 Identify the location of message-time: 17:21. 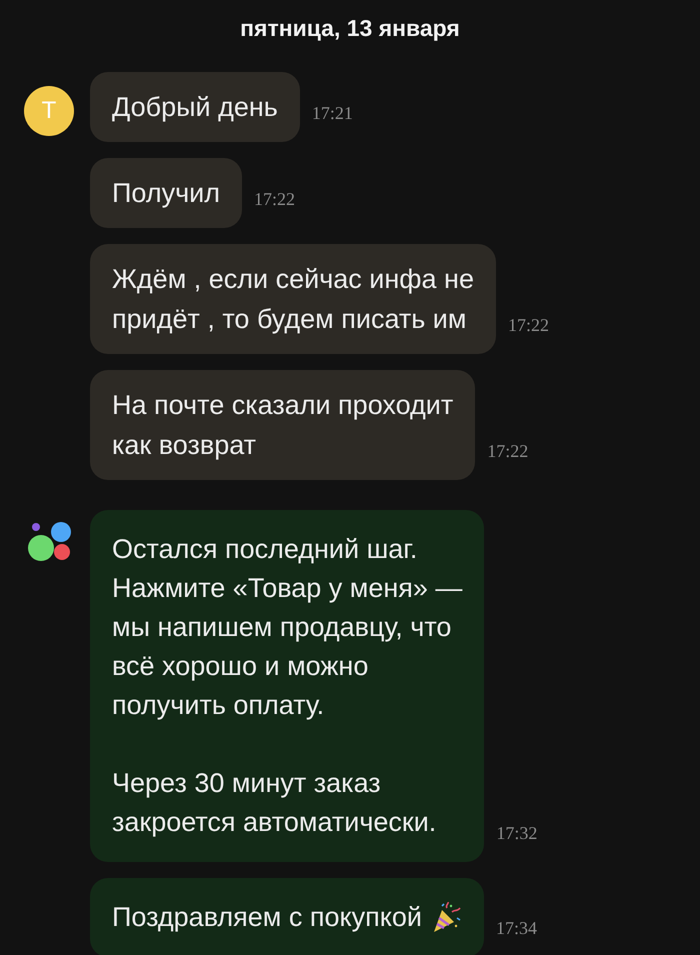
(332, 113).